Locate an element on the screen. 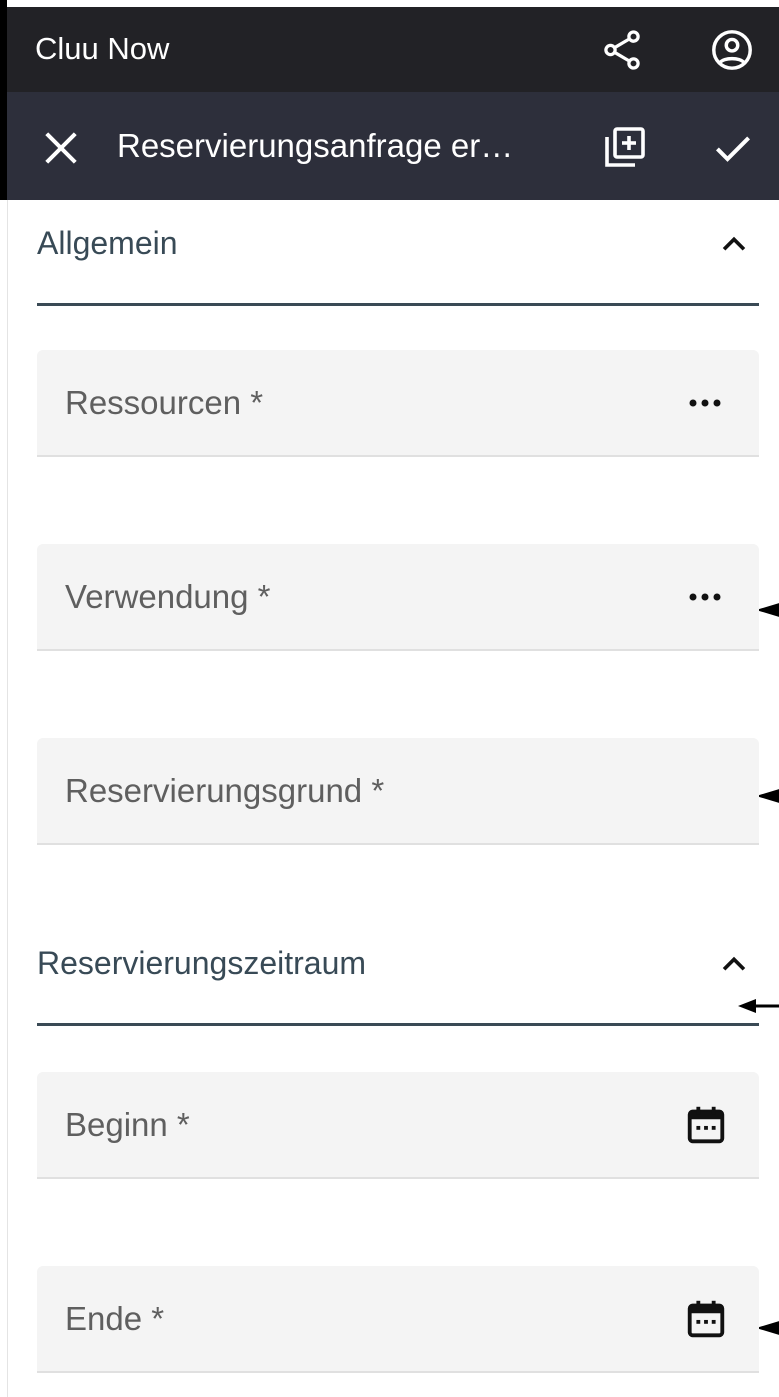 This screenshot has width=779, height=1397. section-header-allgemein: Allgemein is located at coordinates (398, 253).